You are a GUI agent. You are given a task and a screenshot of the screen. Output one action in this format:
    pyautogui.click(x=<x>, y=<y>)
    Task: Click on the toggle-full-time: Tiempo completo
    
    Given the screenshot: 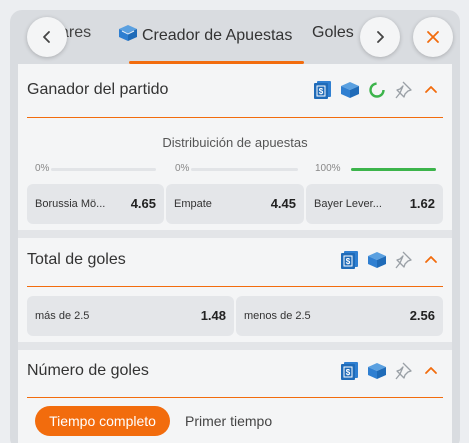 What is the action you would take?
    pyautogui.click(x=102, y=421)
    